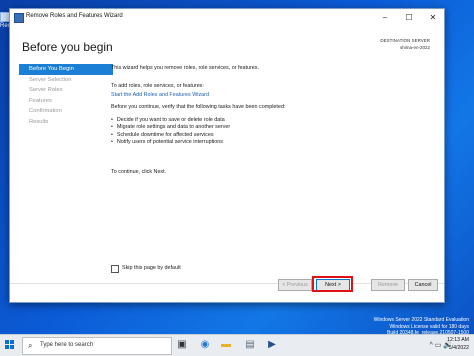  I want to click on continue-text: To continue, click Next., so click(139, 172).